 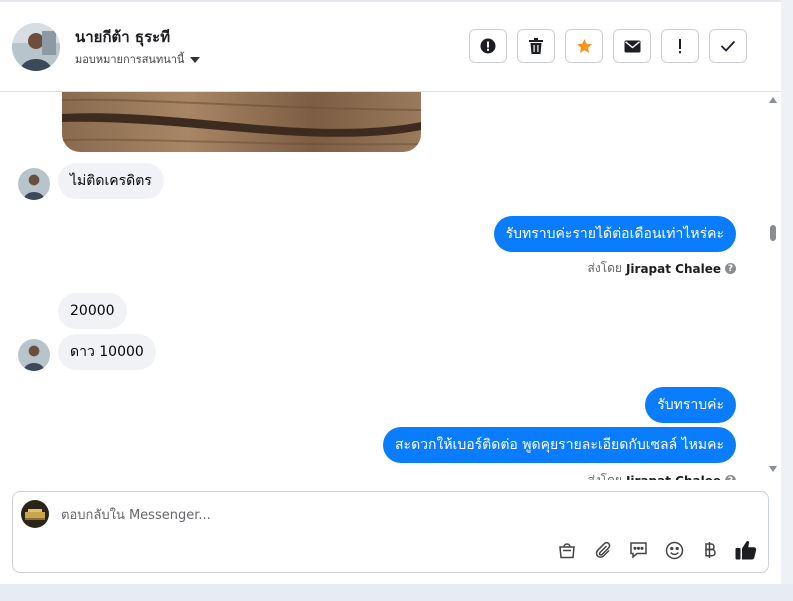 I want to click on saved-reply-icon, so click(x=638, y=550).